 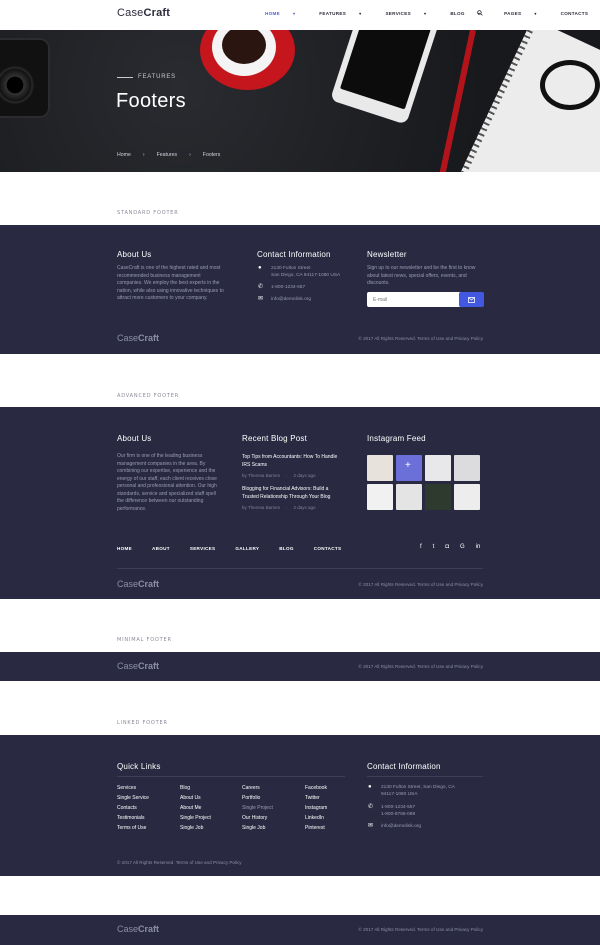 What do you see at coordinates (480, 13) in the screenshot?
I see `search-icon` at bounding box center [480, 13].